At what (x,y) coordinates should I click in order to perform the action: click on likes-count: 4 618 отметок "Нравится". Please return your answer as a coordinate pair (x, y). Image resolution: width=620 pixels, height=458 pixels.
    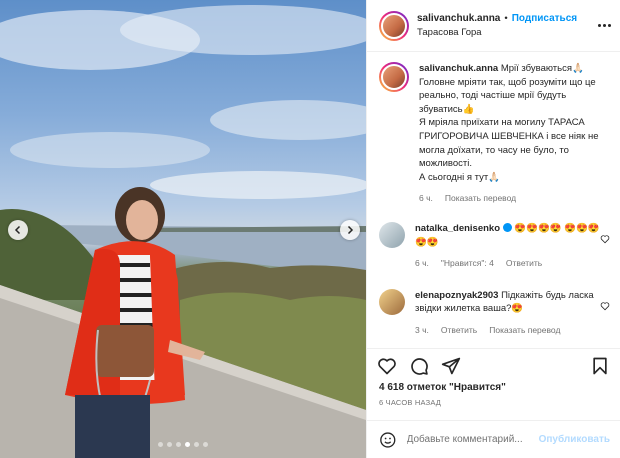
    Looking at the image, I should click on (442, 387).